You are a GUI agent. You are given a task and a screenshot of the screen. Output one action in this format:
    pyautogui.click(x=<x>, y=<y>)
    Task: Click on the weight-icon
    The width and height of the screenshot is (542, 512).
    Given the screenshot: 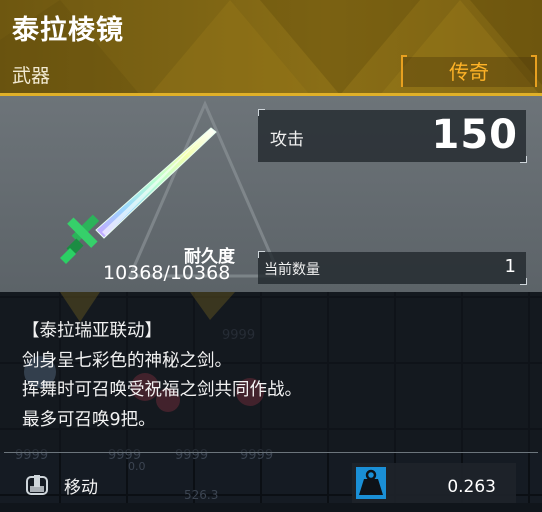 What is the action you would take?
    pyautogui.click(x=371, y=483)
    